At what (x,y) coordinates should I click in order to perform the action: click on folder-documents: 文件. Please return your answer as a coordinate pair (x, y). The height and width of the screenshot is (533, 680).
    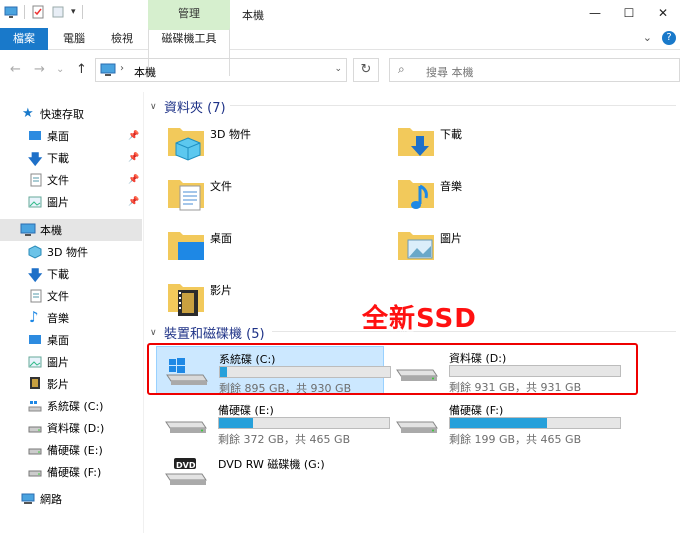
    Looking at the image, I should click on (276, 200).